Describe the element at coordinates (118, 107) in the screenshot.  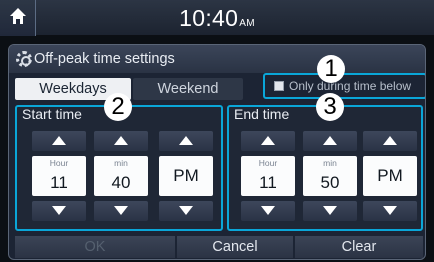
I see `callout-2: 2` at that location.